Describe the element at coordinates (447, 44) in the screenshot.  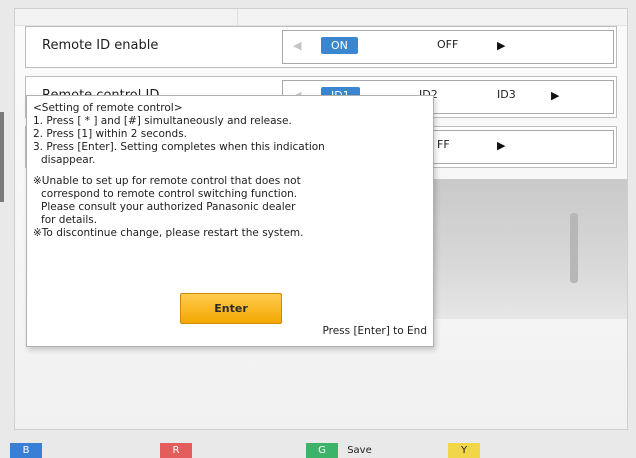
I see `option-off: OFF` at that location.